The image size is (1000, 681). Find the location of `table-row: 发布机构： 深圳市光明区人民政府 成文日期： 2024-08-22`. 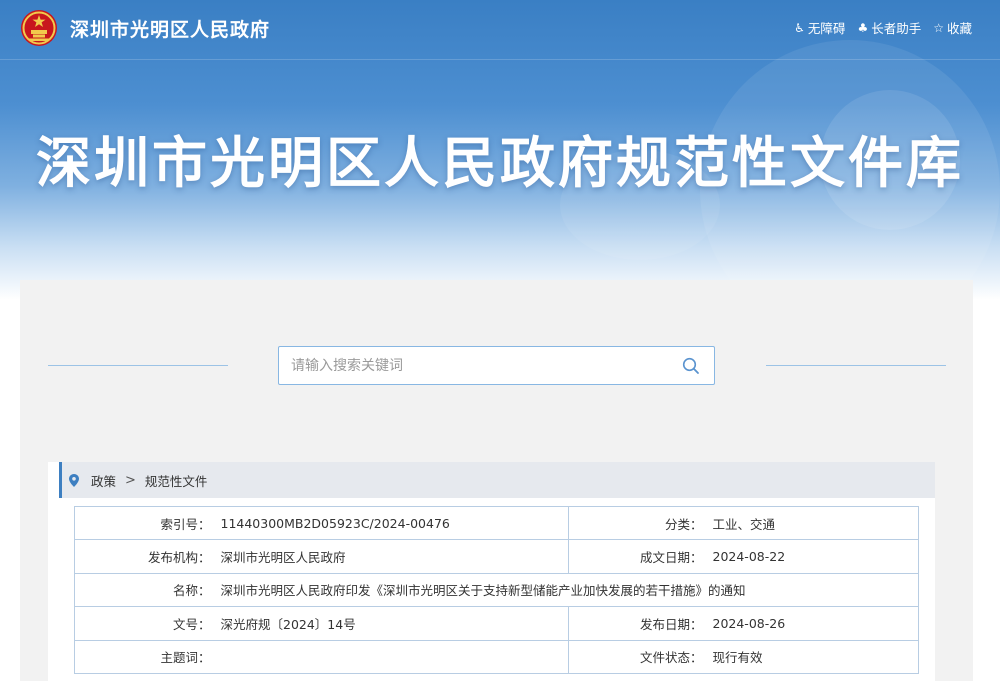

table-row: 发布机构： 深圳市光明区人民政府 成文日期： 2024-08-22 is located at coordinates (497, 556).